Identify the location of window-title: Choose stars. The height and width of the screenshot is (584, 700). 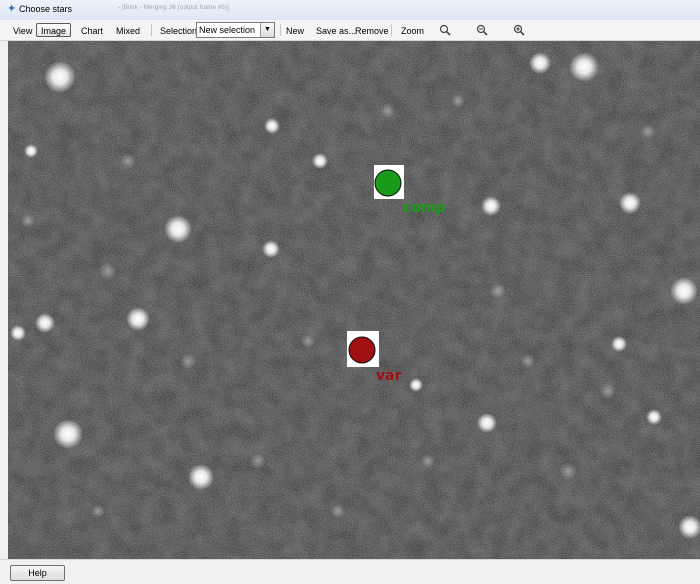
(46, 9).